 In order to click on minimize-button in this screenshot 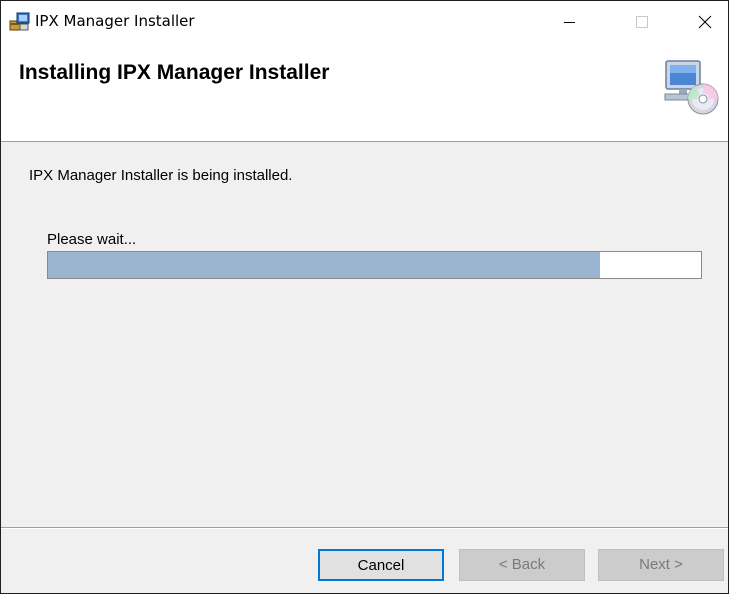, I will do `click(569, 22)`.